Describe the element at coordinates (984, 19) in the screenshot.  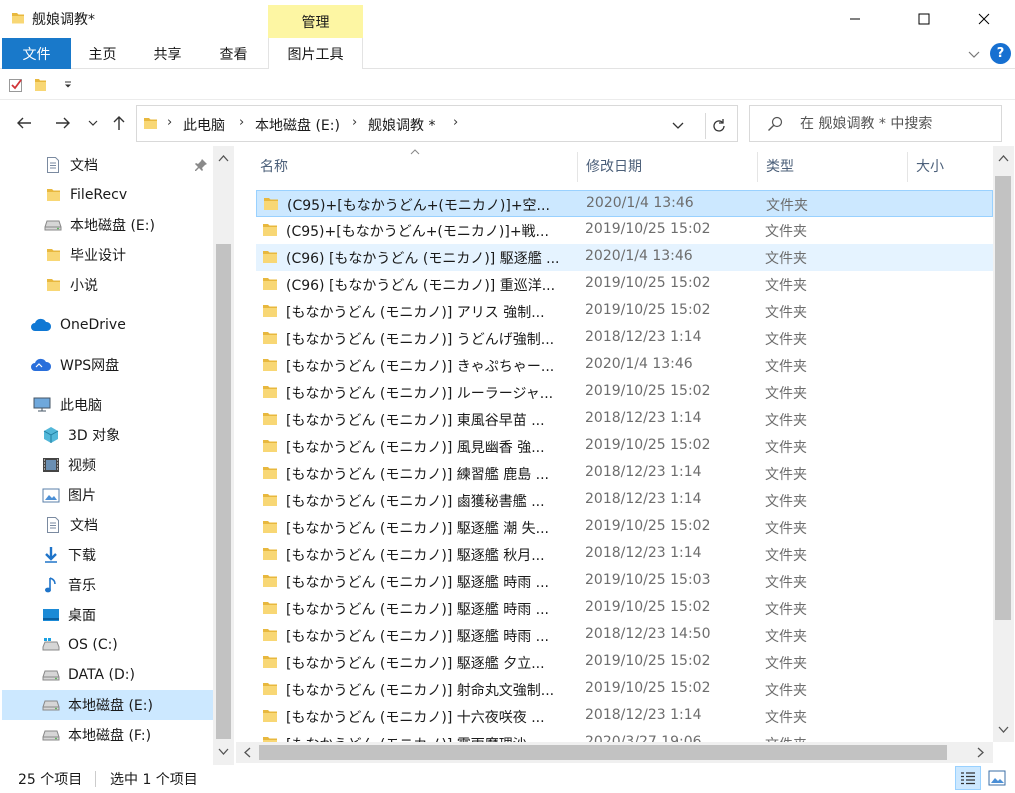
I see `close-button` at that location.